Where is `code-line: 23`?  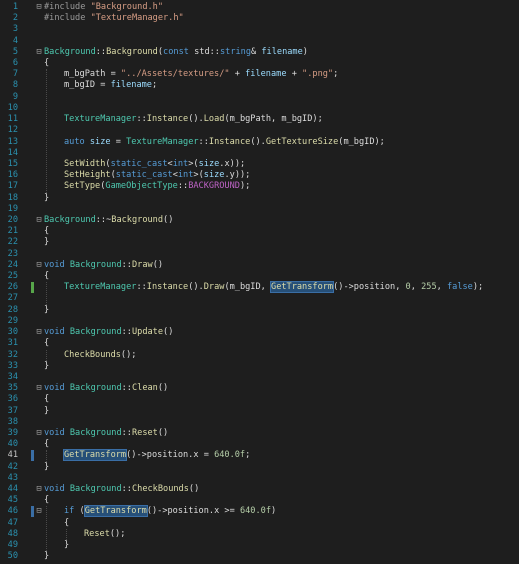
code-line: 23 is located at coordinates (259, 254).